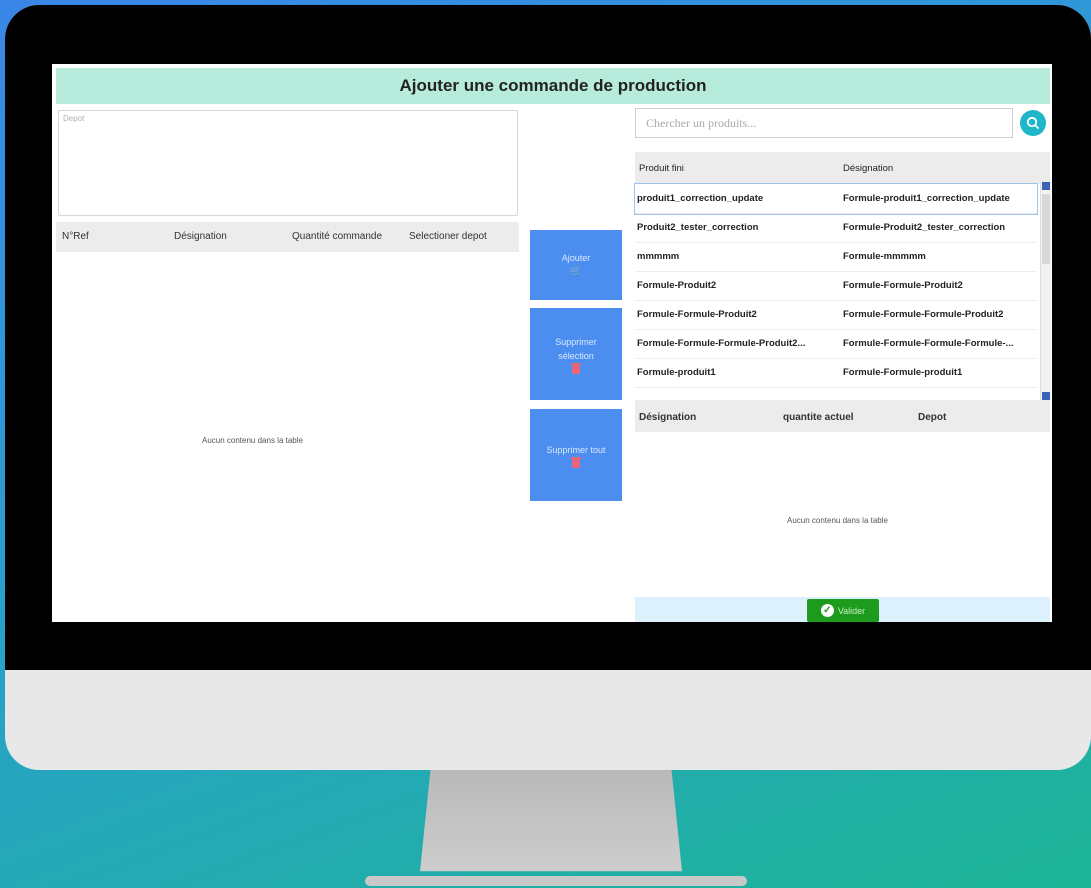 The image size is (1091, 888). I want to click on monitor-stand-base, so click(556, 881).